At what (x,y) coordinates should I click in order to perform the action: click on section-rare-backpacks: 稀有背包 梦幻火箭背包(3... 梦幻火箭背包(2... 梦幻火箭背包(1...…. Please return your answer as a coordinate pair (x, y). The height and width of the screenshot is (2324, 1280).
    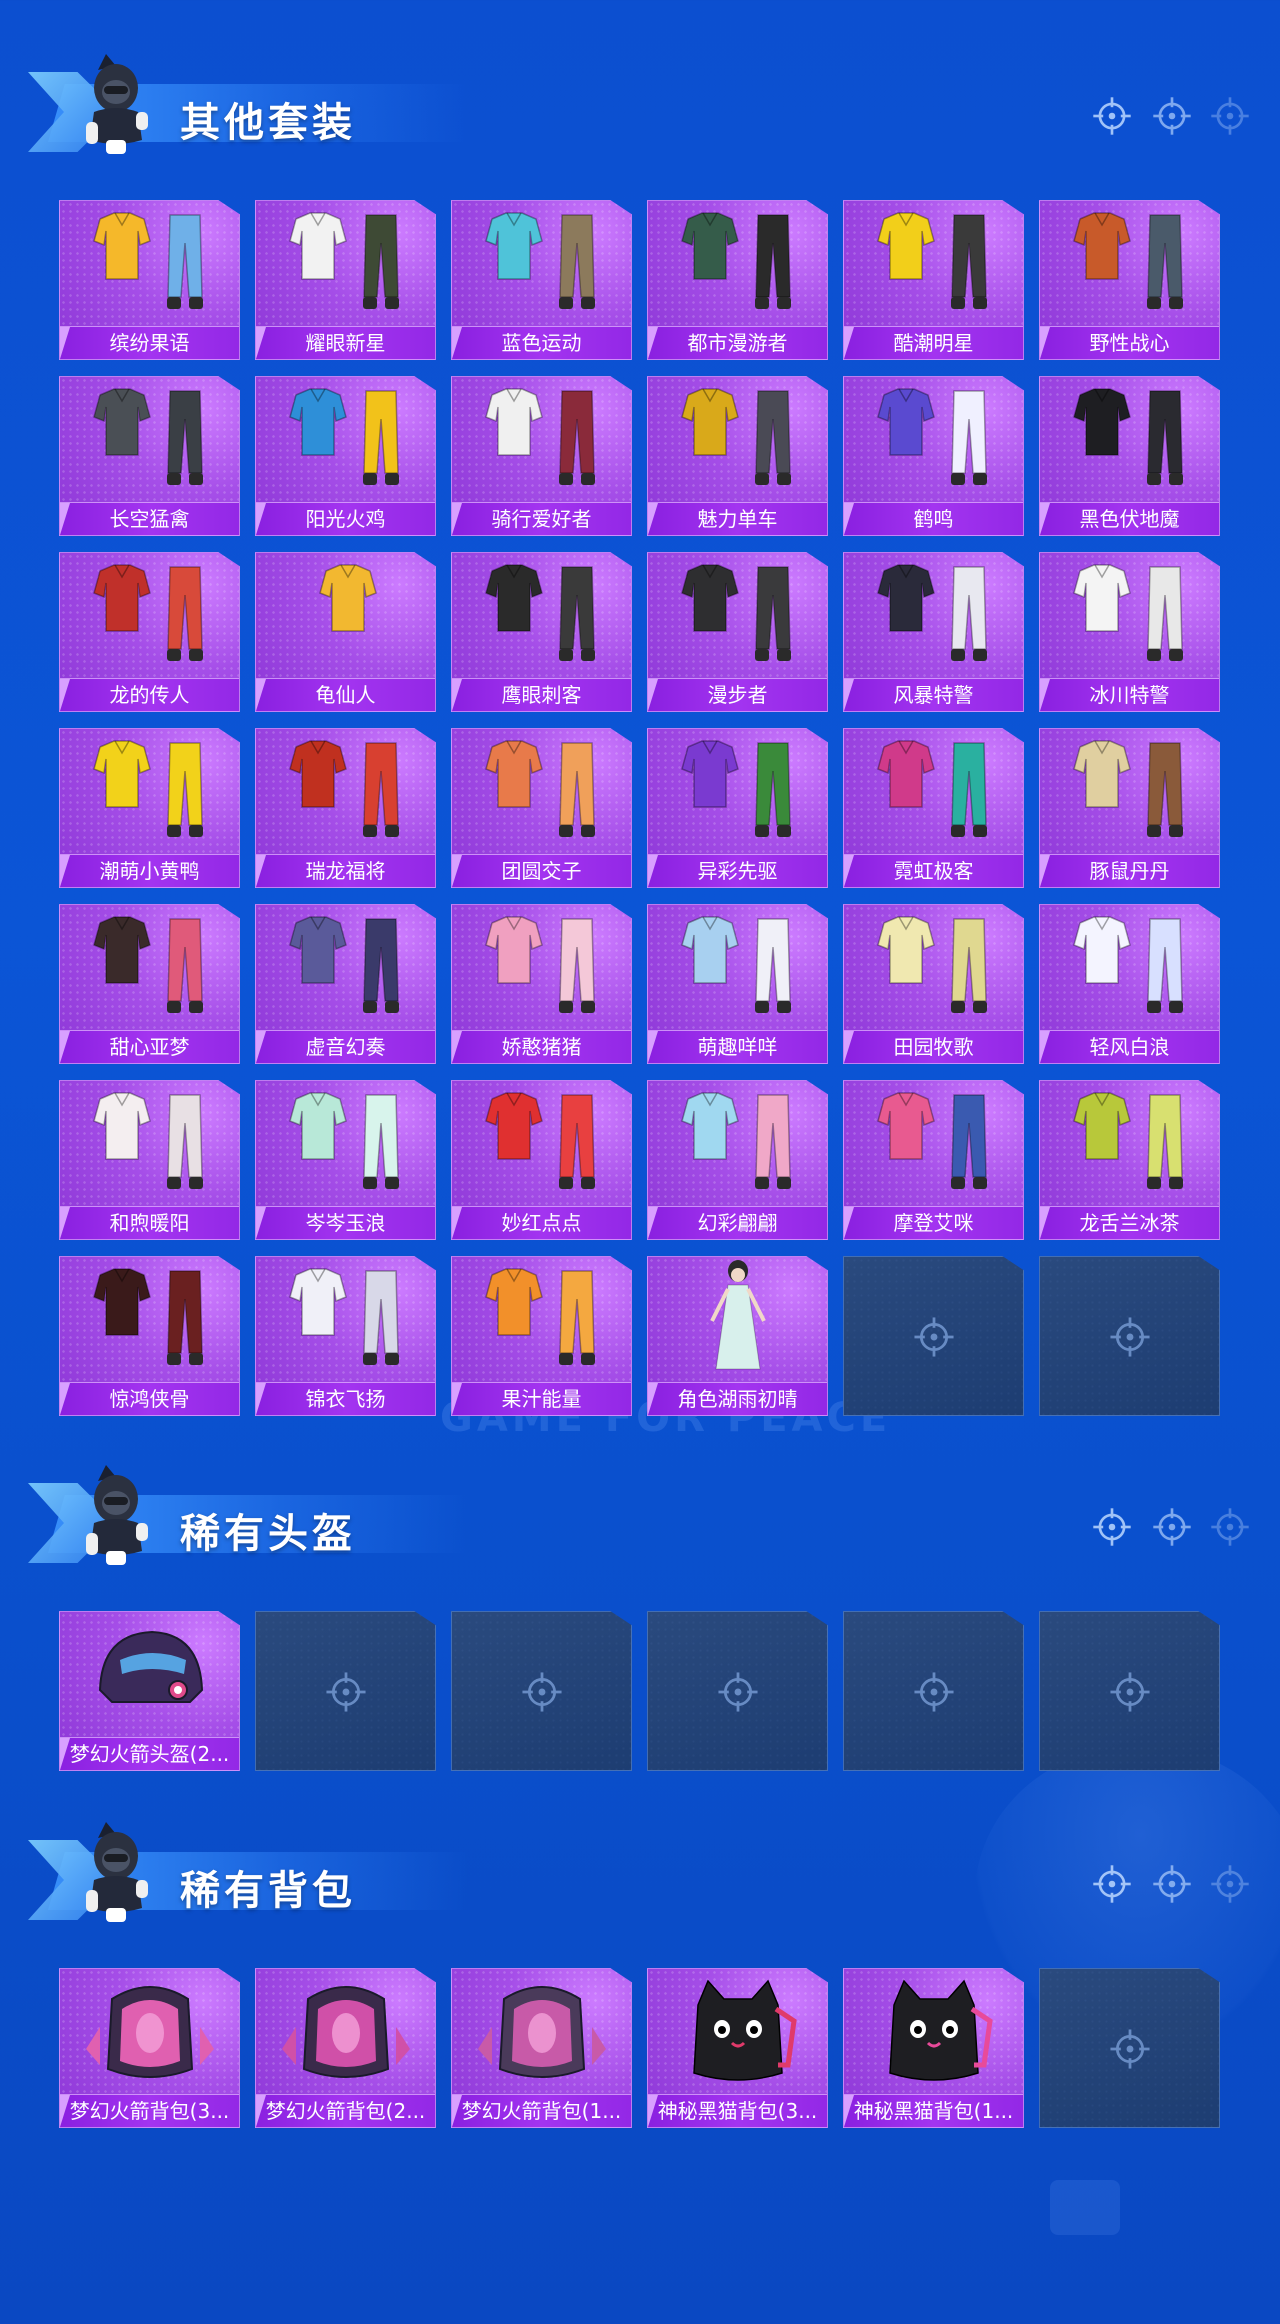
    Looking at the image, I should click on (640, 1982).